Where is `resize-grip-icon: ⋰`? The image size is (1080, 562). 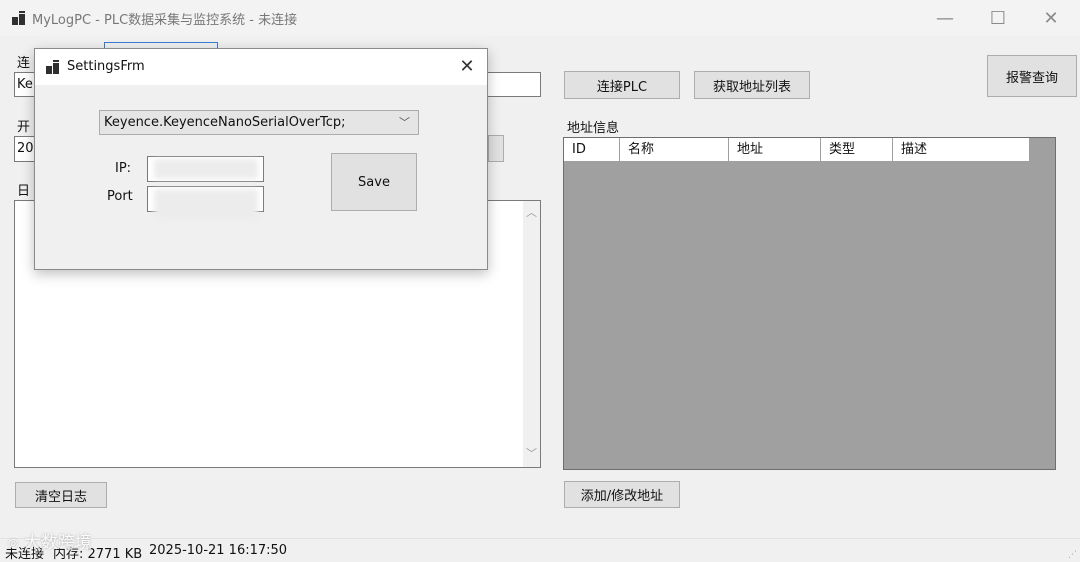 resize-grip-icon: ⋰ is located at coordinates (1072, 555).